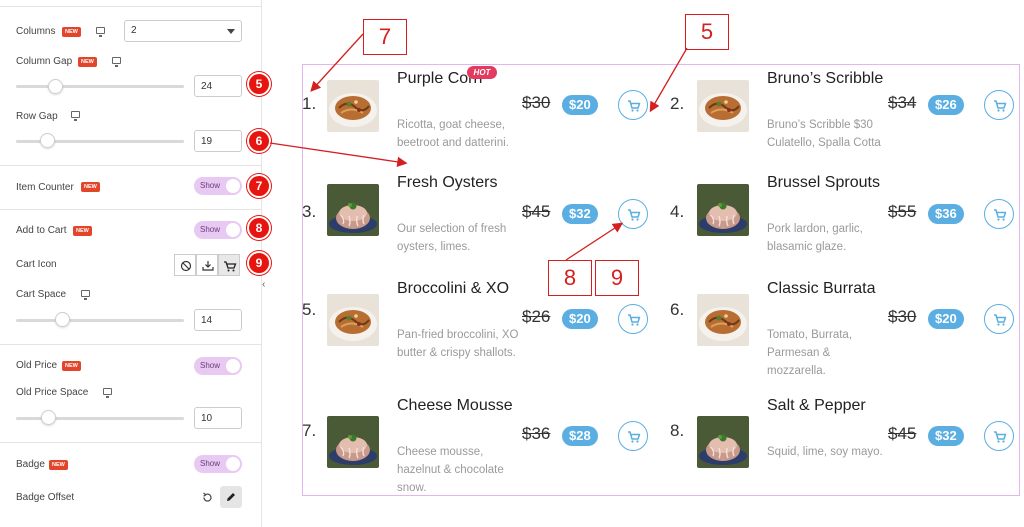  I want to click on callout-box-9: 9, so click(617, 278).